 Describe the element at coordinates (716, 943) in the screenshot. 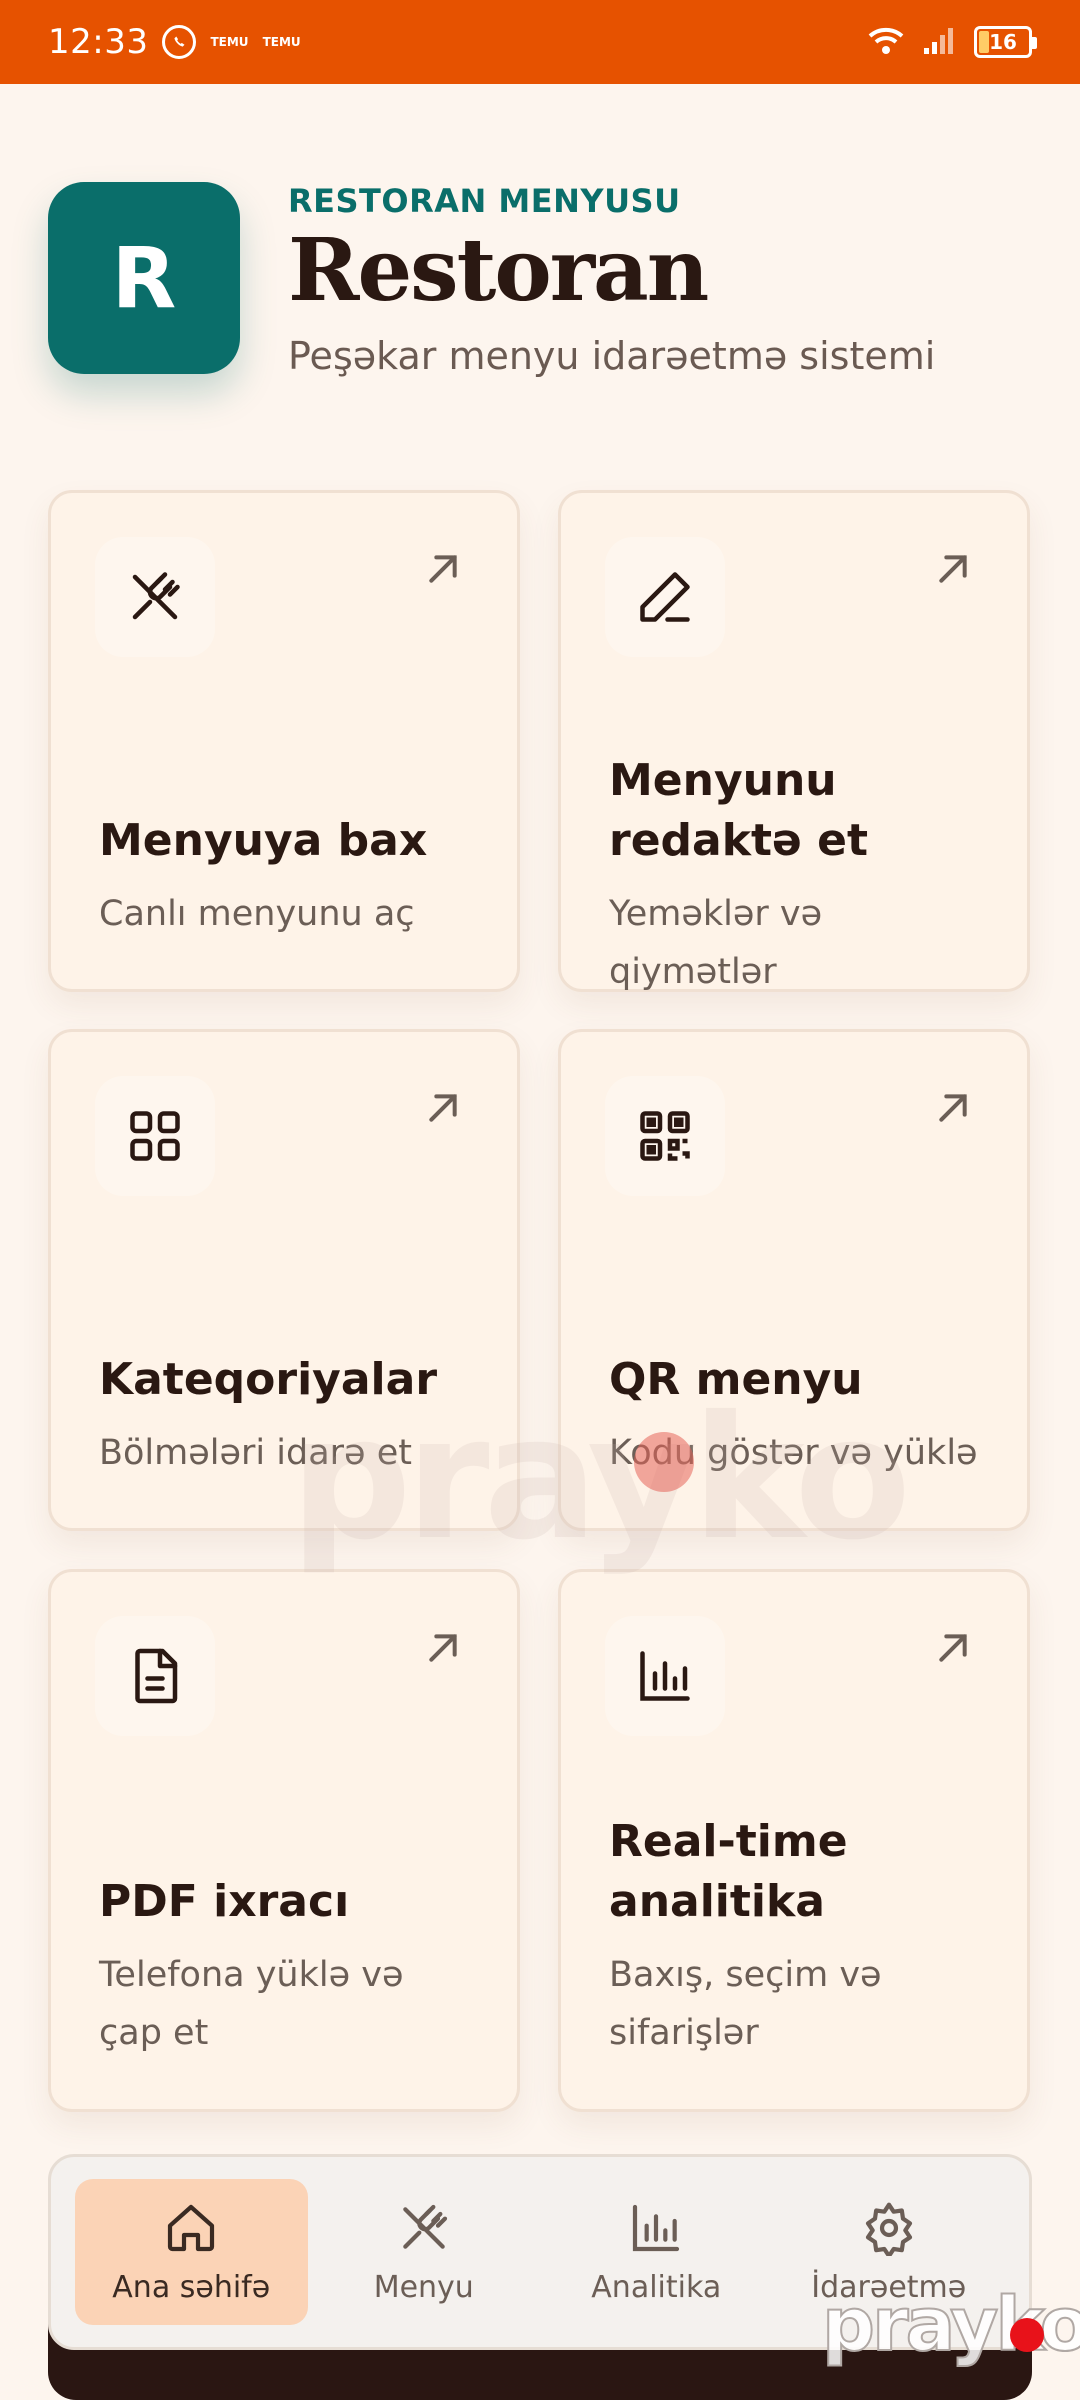

I see `card-subtitle: Yeməklər və qiymətlər` at that location.